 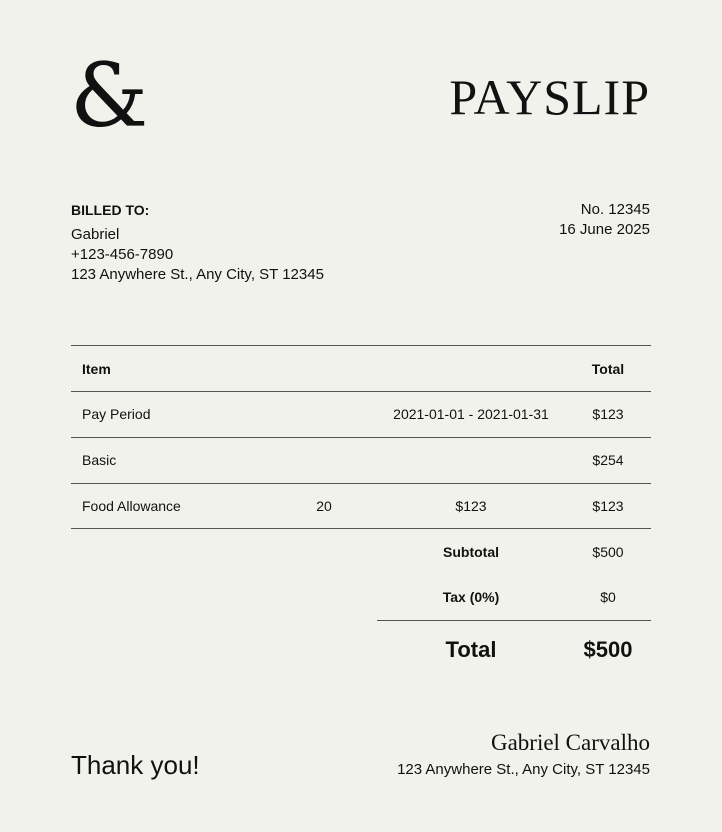 I want to click on table-header-rule, so click(x=361, y=391).